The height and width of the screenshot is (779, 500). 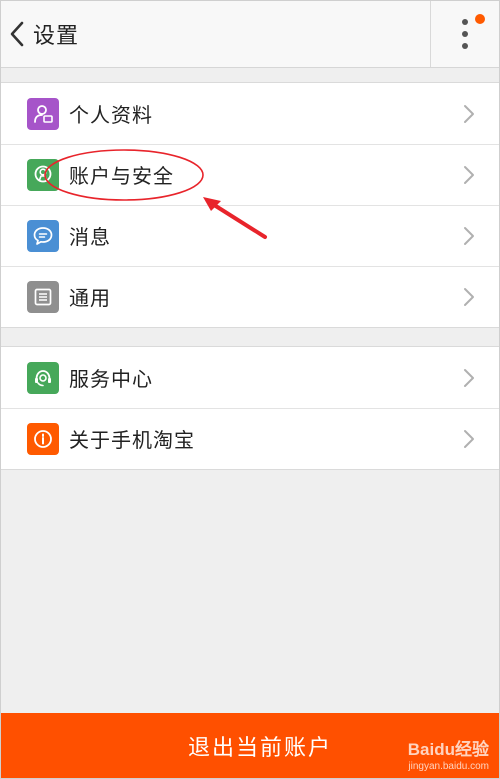 What do you see at coordinates (56, 36) in the screenshot?
I see `page-title: 设置` at bounding box center [56, 36].